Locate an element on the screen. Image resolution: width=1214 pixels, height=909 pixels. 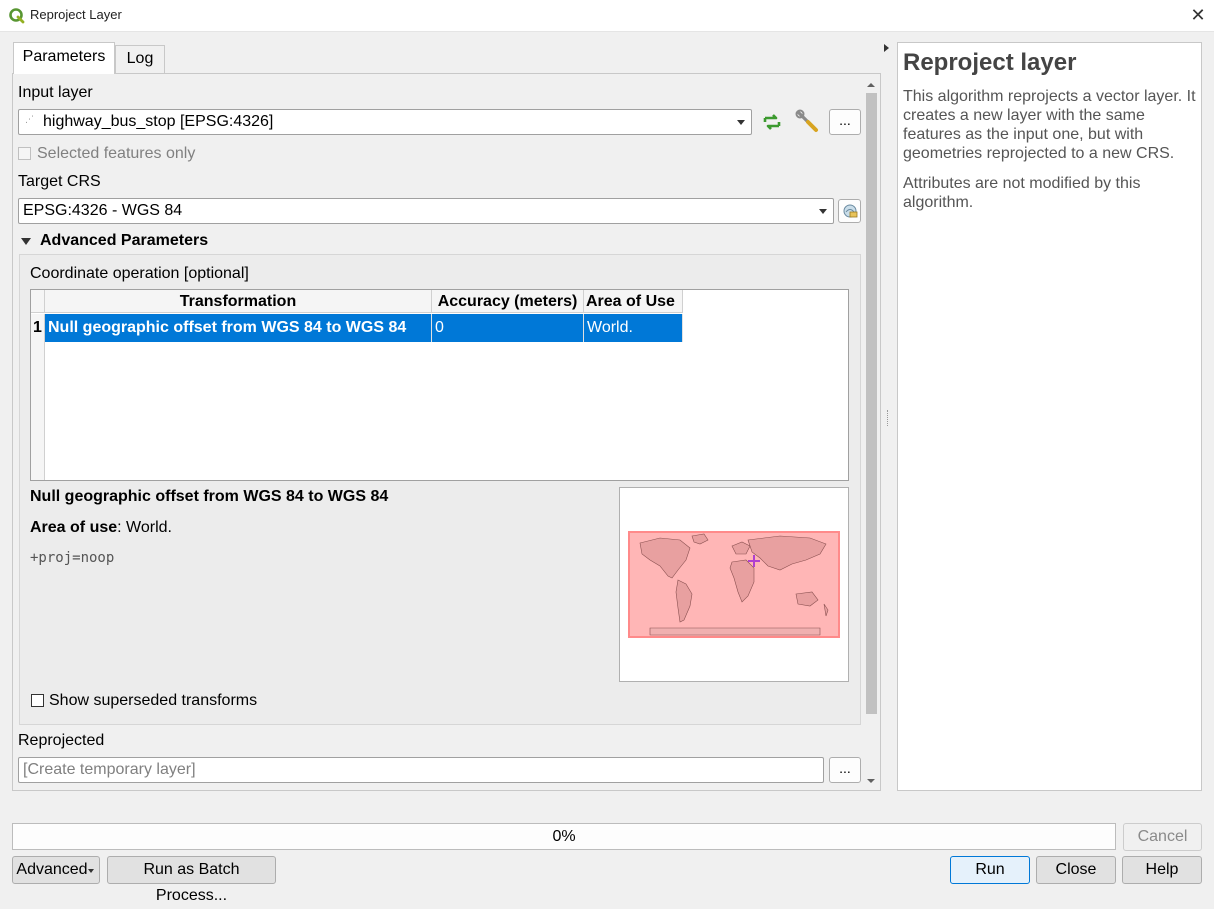
proj-string: +proj=noop is located at coordinates (72, 558).